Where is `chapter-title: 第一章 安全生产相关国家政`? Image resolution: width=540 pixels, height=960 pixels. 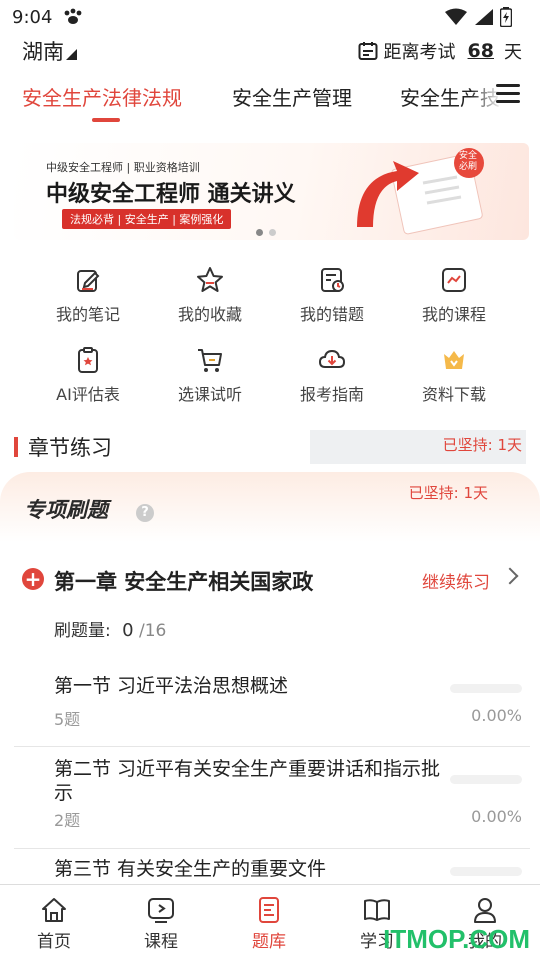
chapter-title: 第一章 安全生产相关国家政 is located at coordinates (183, 581).